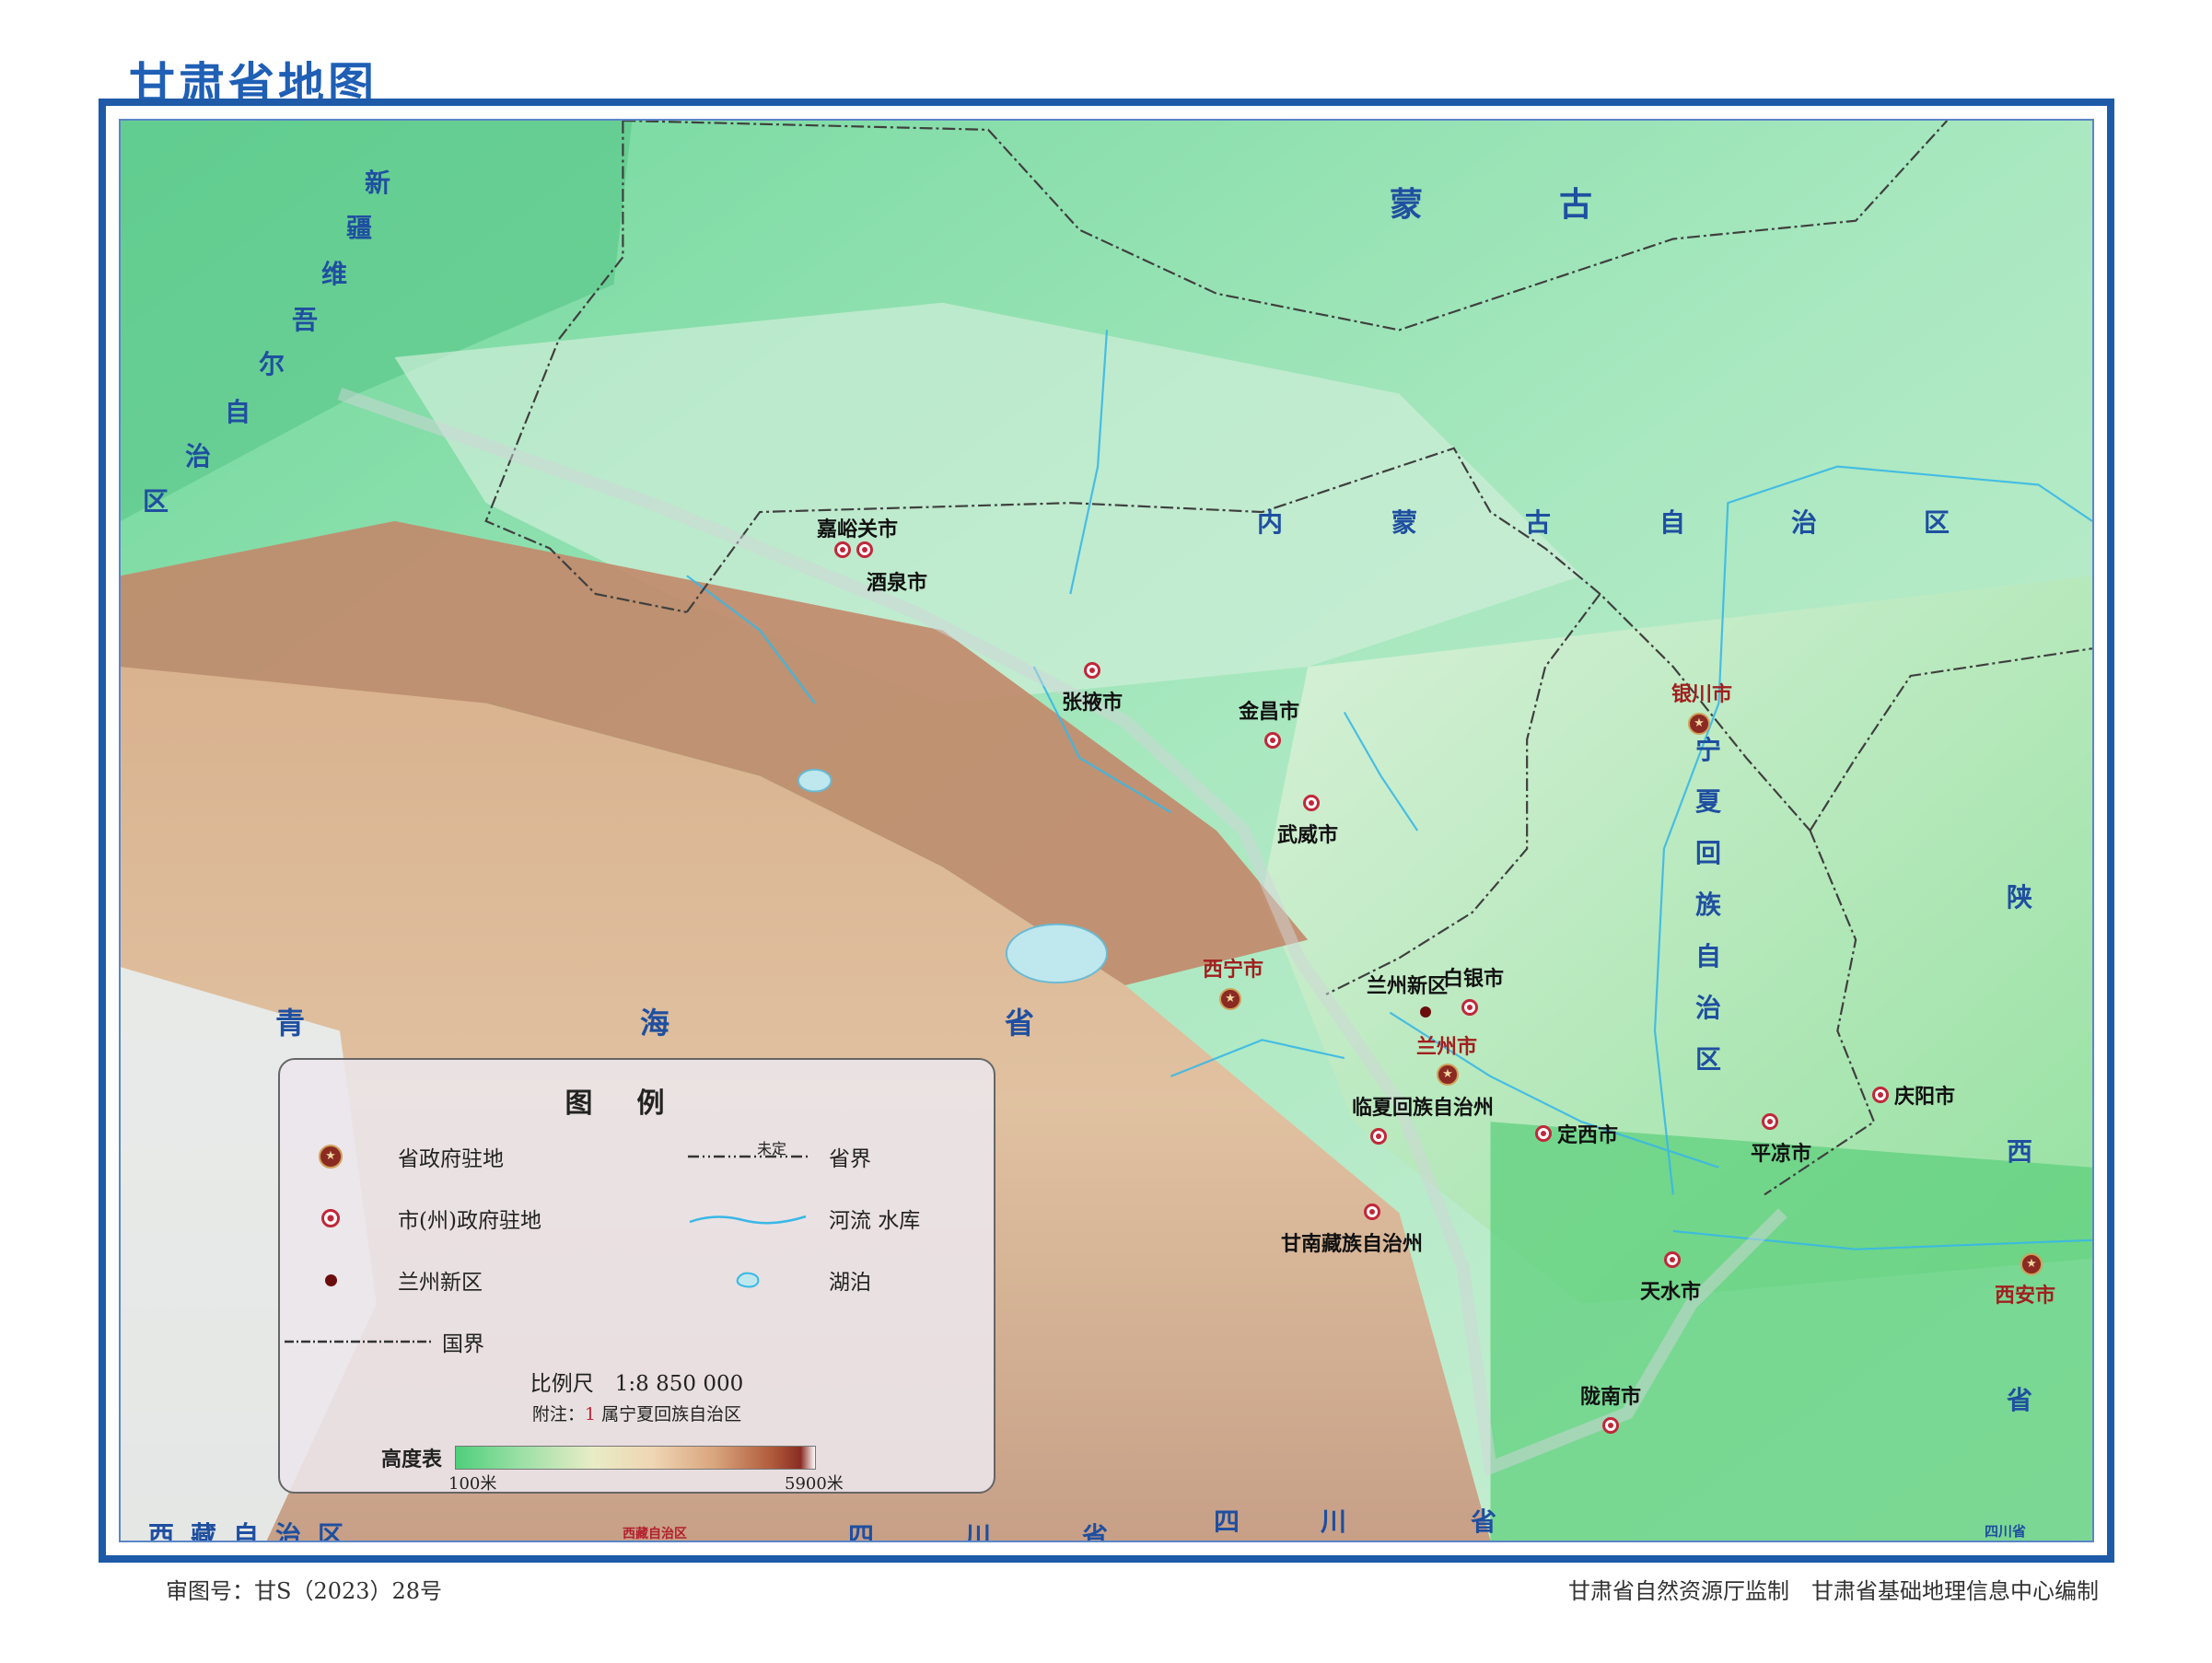 The height and width of the screenshot is (1663, 2212). I want to click on label-sichuan-r3: 省, so click(1484, 1521).